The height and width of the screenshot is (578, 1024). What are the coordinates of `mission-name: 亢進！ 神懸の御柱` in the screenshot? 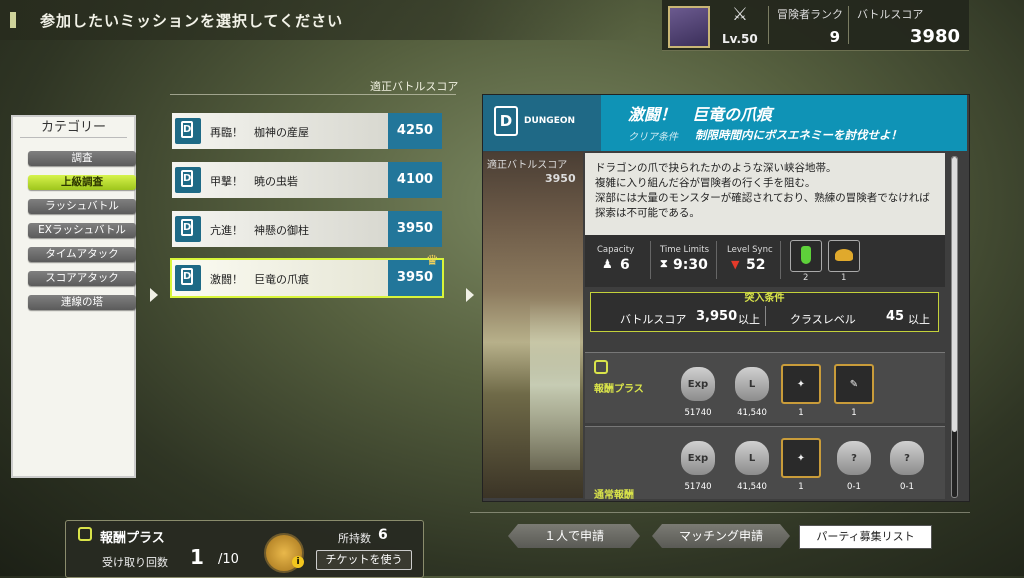 It's located at (259, 230).